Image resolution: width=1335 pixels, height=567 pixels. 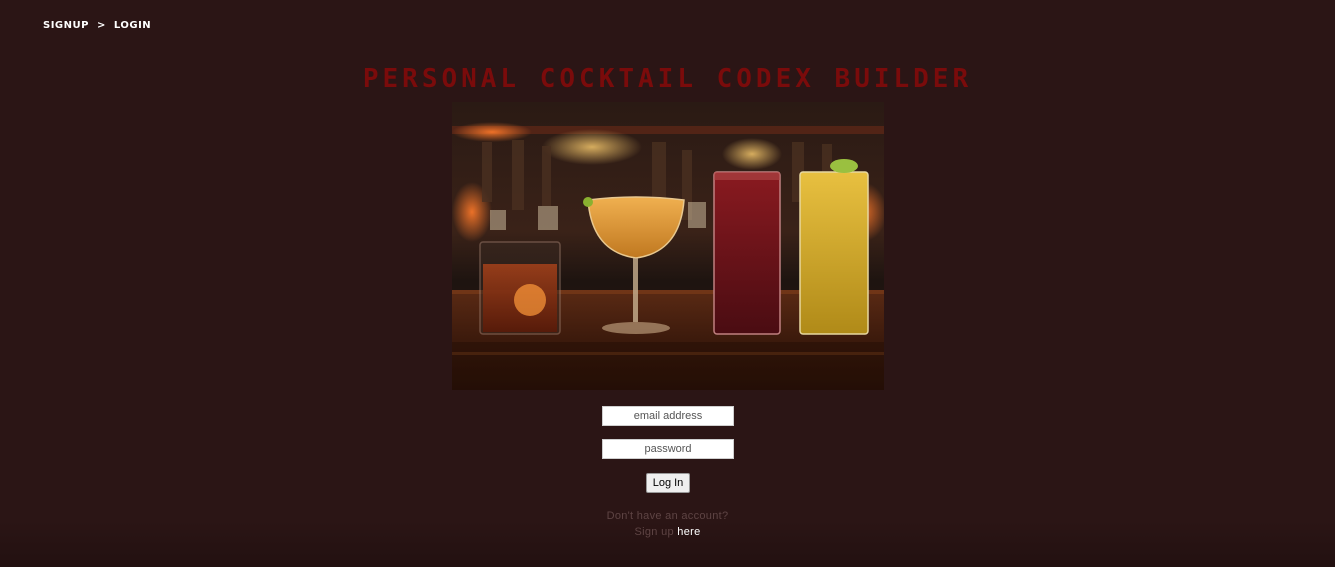 I want to click on signup-prompt-line: Sign up here, so click(x=667, y=532).